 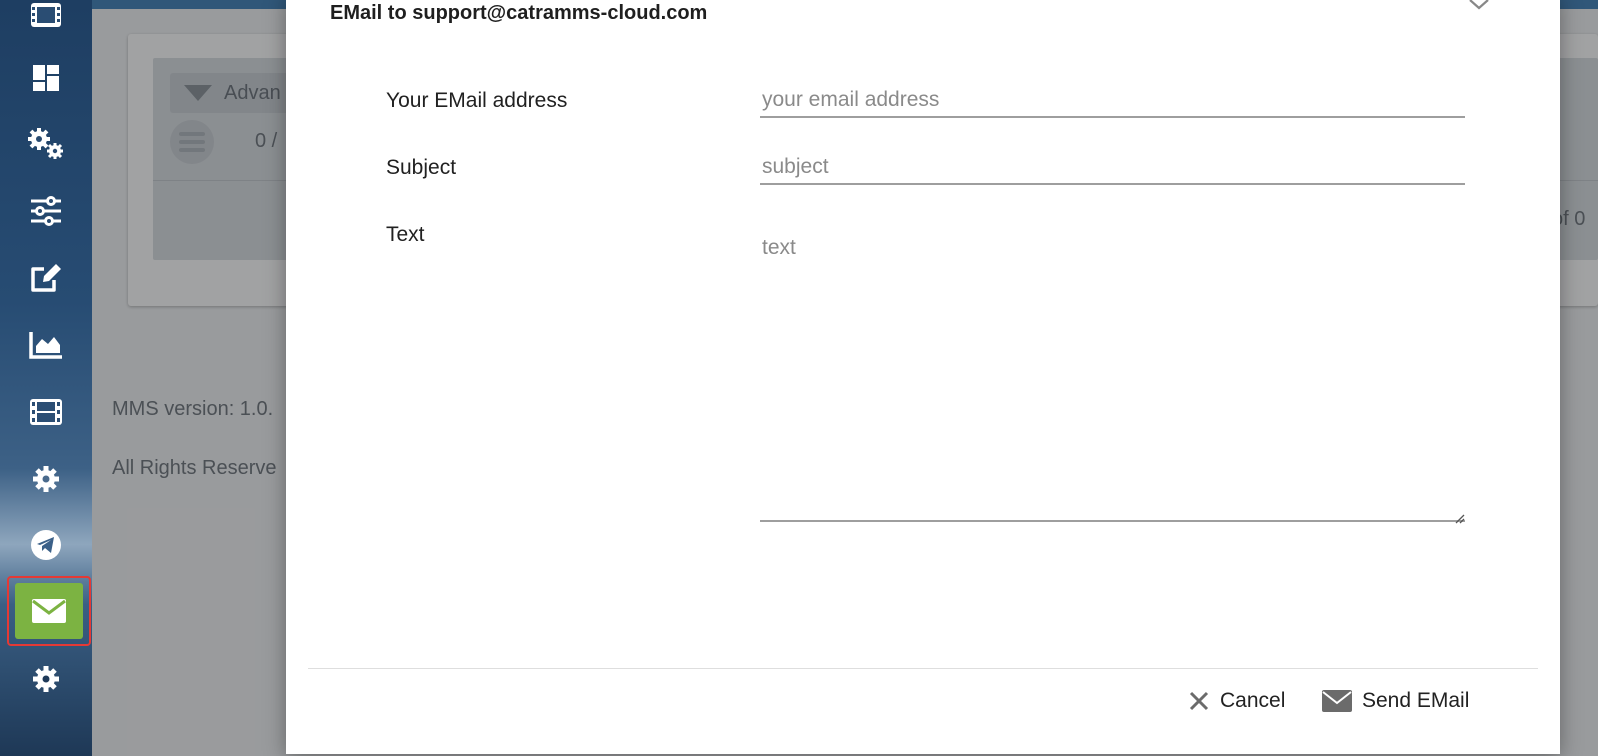 What do you see at coordinates (421, 167) in the screenshot?
I see `subject-label: Subject` at bounding box center [421, 167].